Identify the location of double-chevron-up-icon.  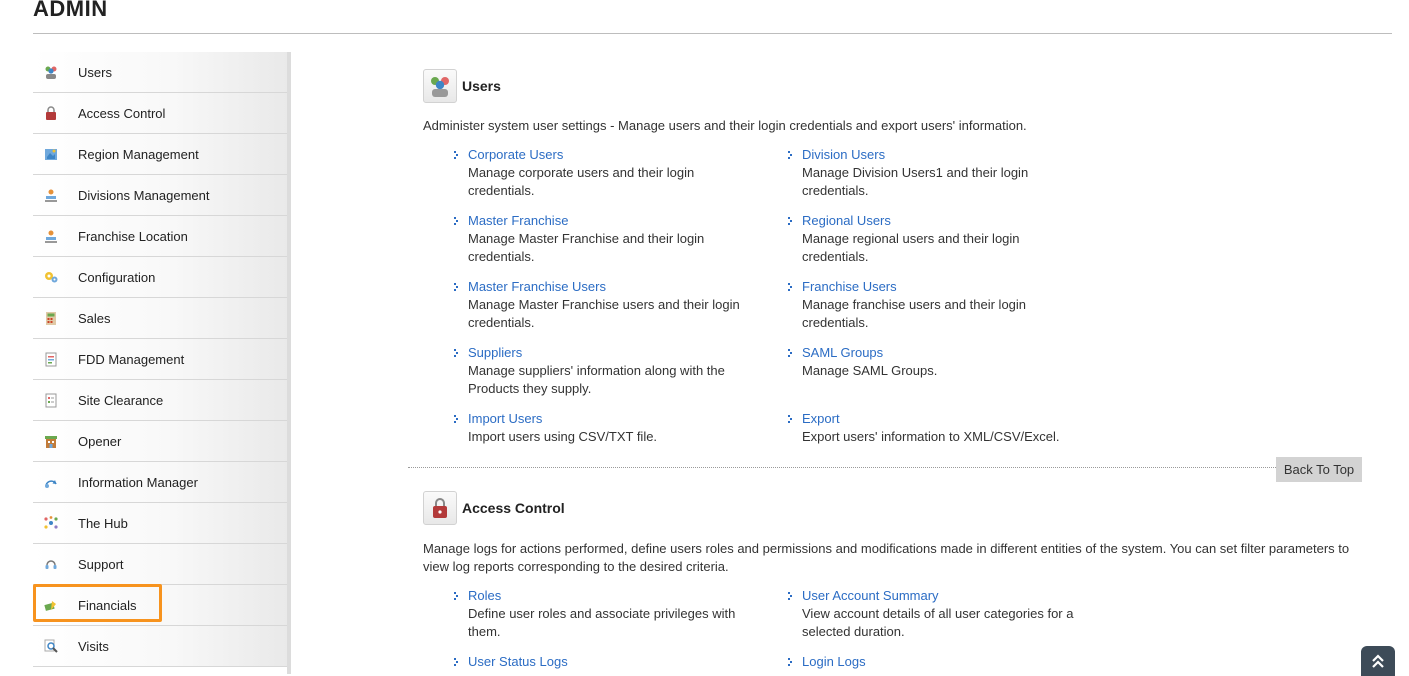
(1378, 661).